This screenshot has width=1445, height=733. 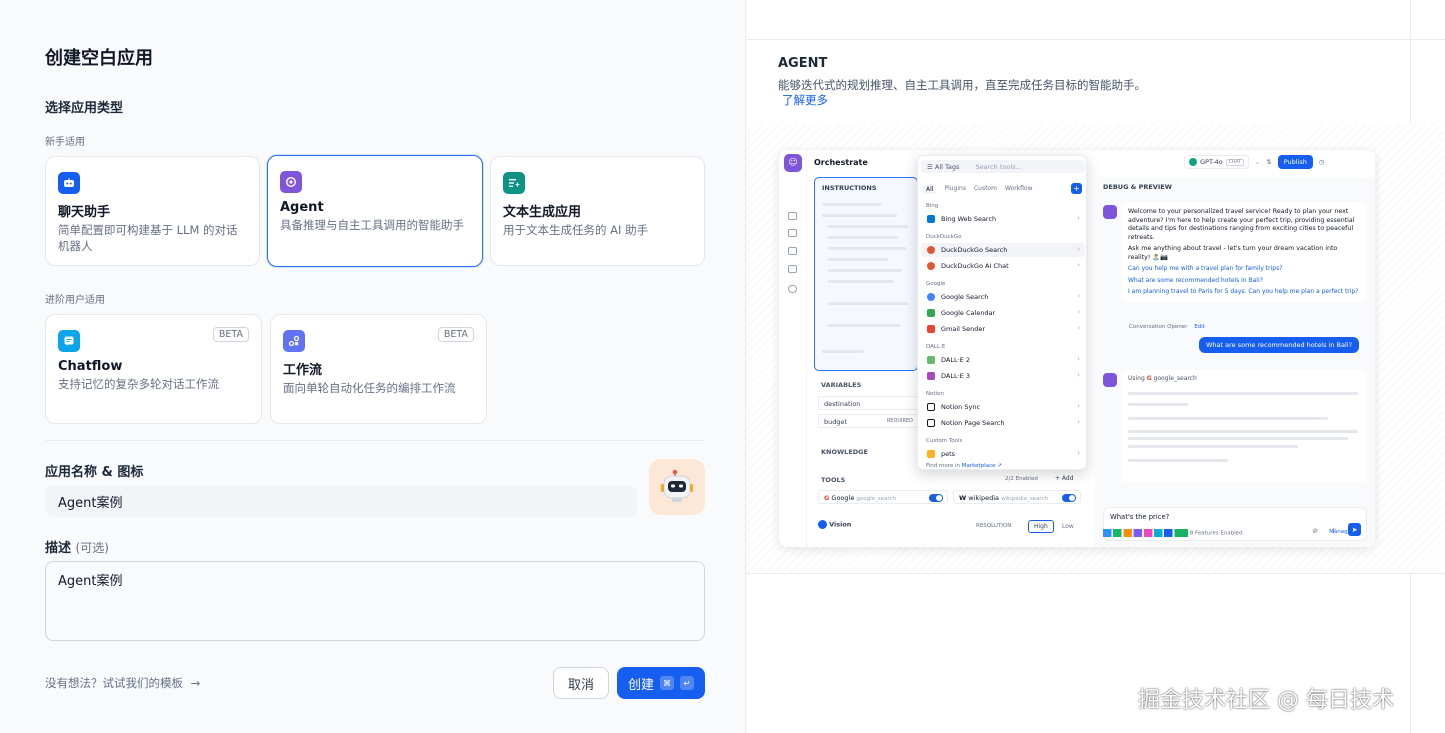 I want to click on dd-item: pets ›, so click(x=1003, y=453).